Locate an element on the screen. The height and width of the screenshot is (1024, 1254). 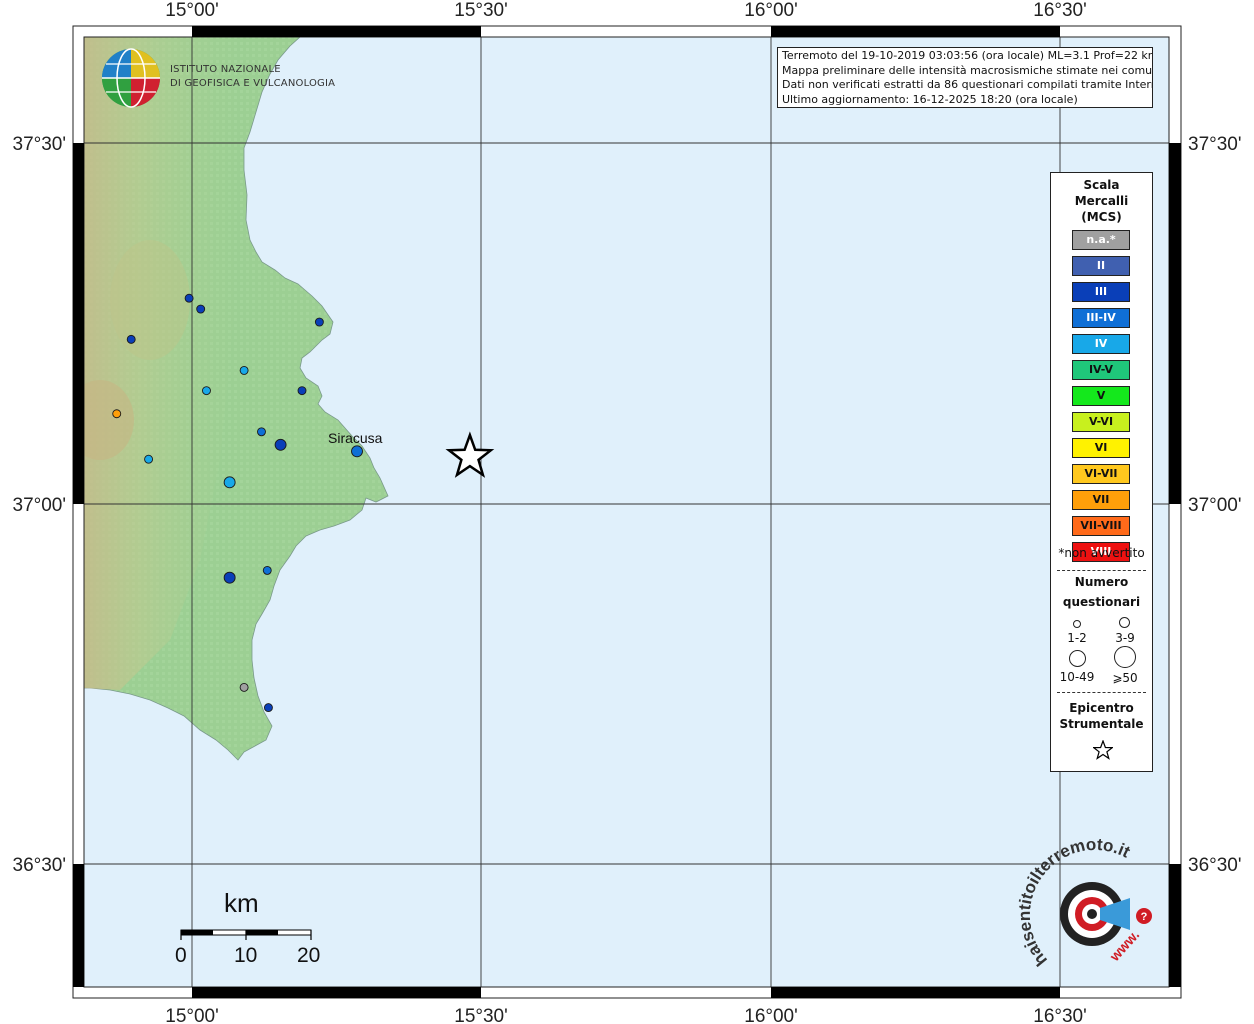
legend-swatch: VII is located at coordinates (1101, 500).